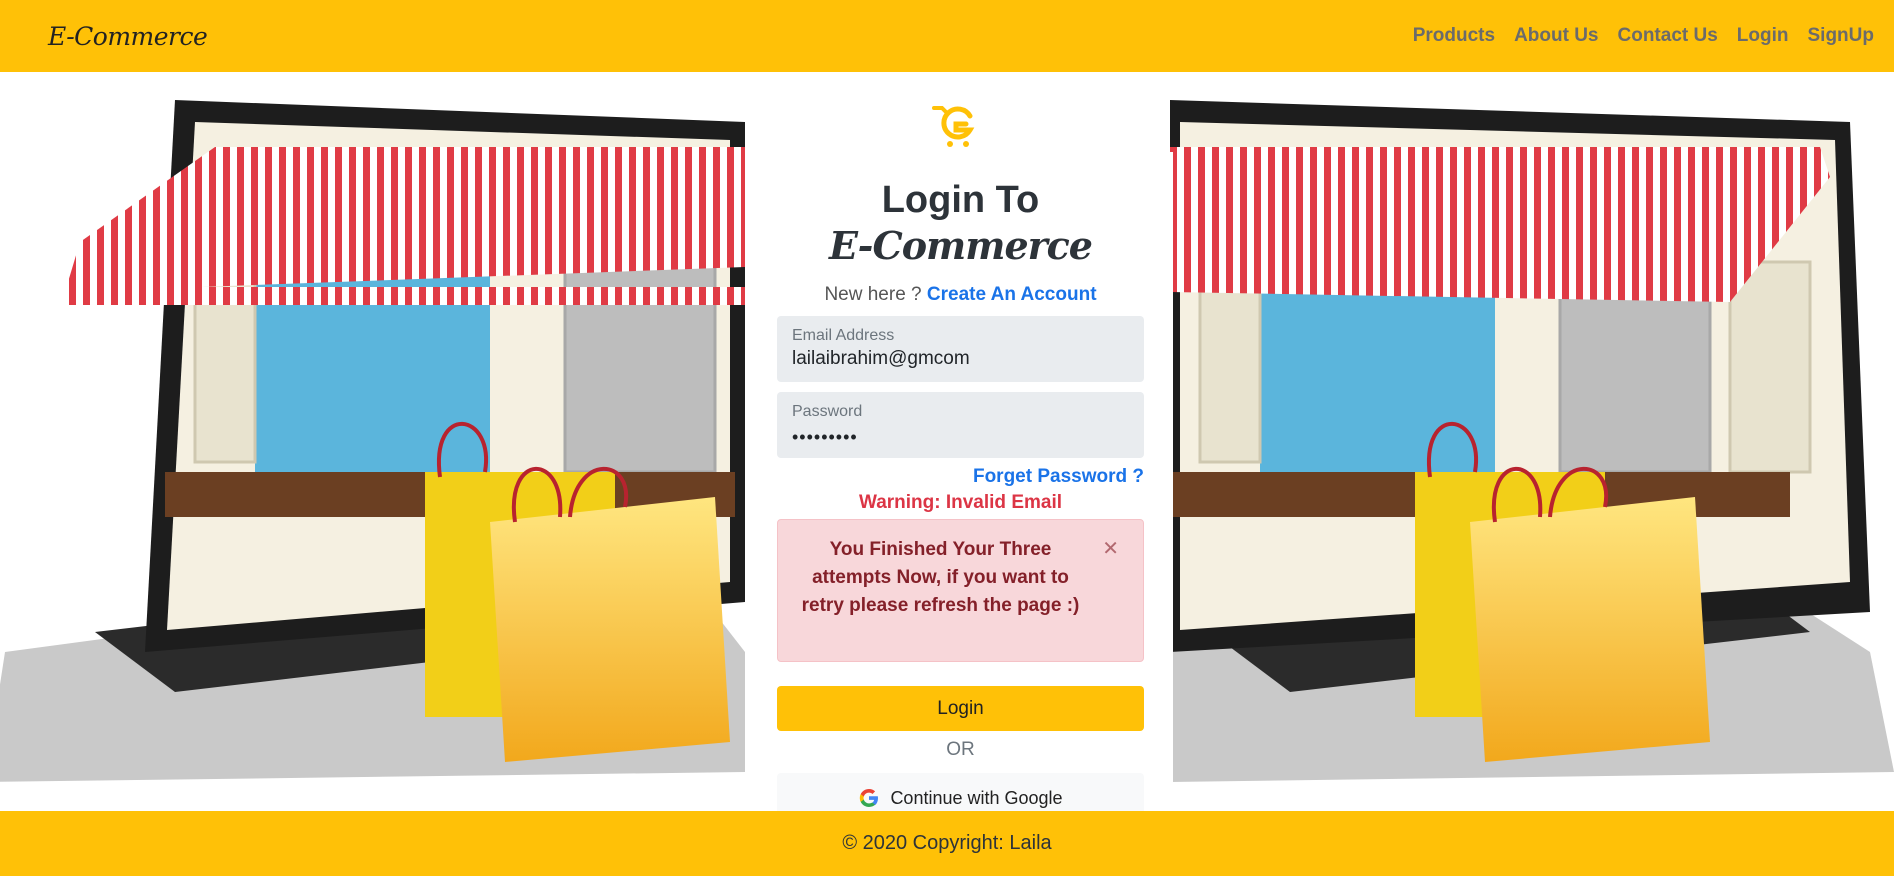 Image resolution: width=1894 pixels, height=876 pixels. I want to click on login-brand-title: E-Commerce, so click(961, 245).